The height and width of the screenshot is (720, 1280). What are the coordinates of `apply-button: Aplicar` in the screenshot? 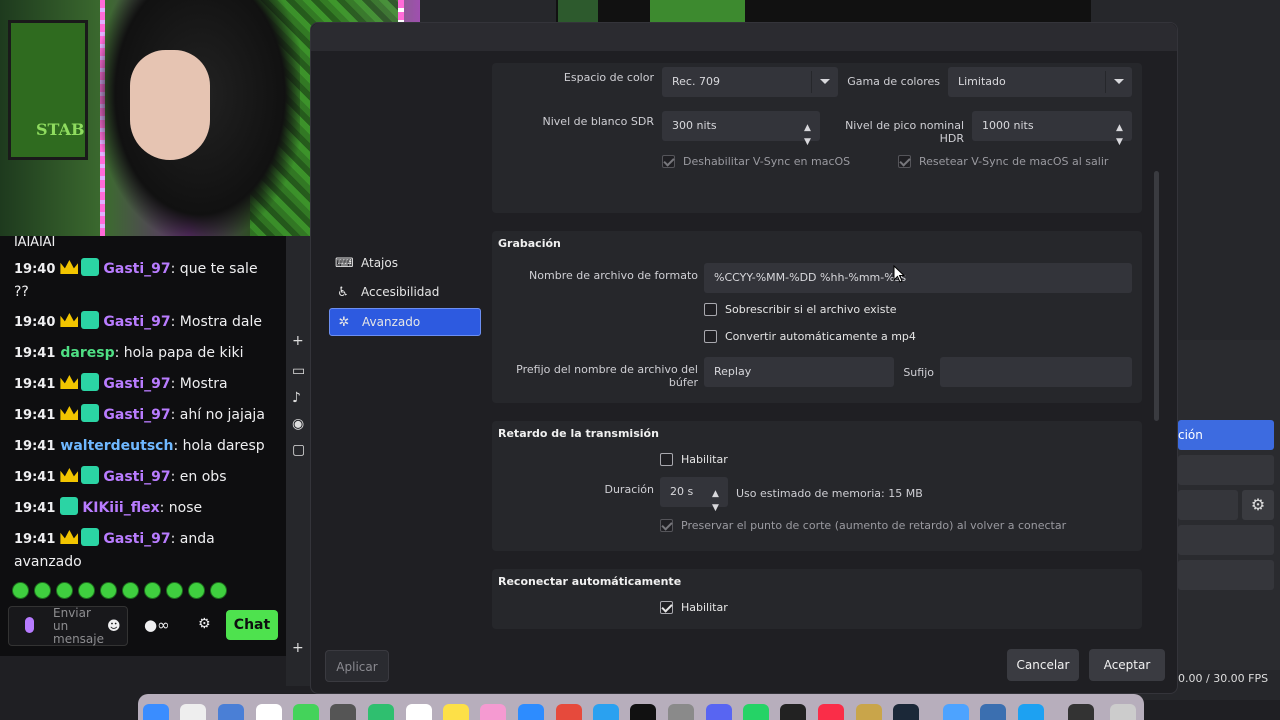 It's located at (357, 666).